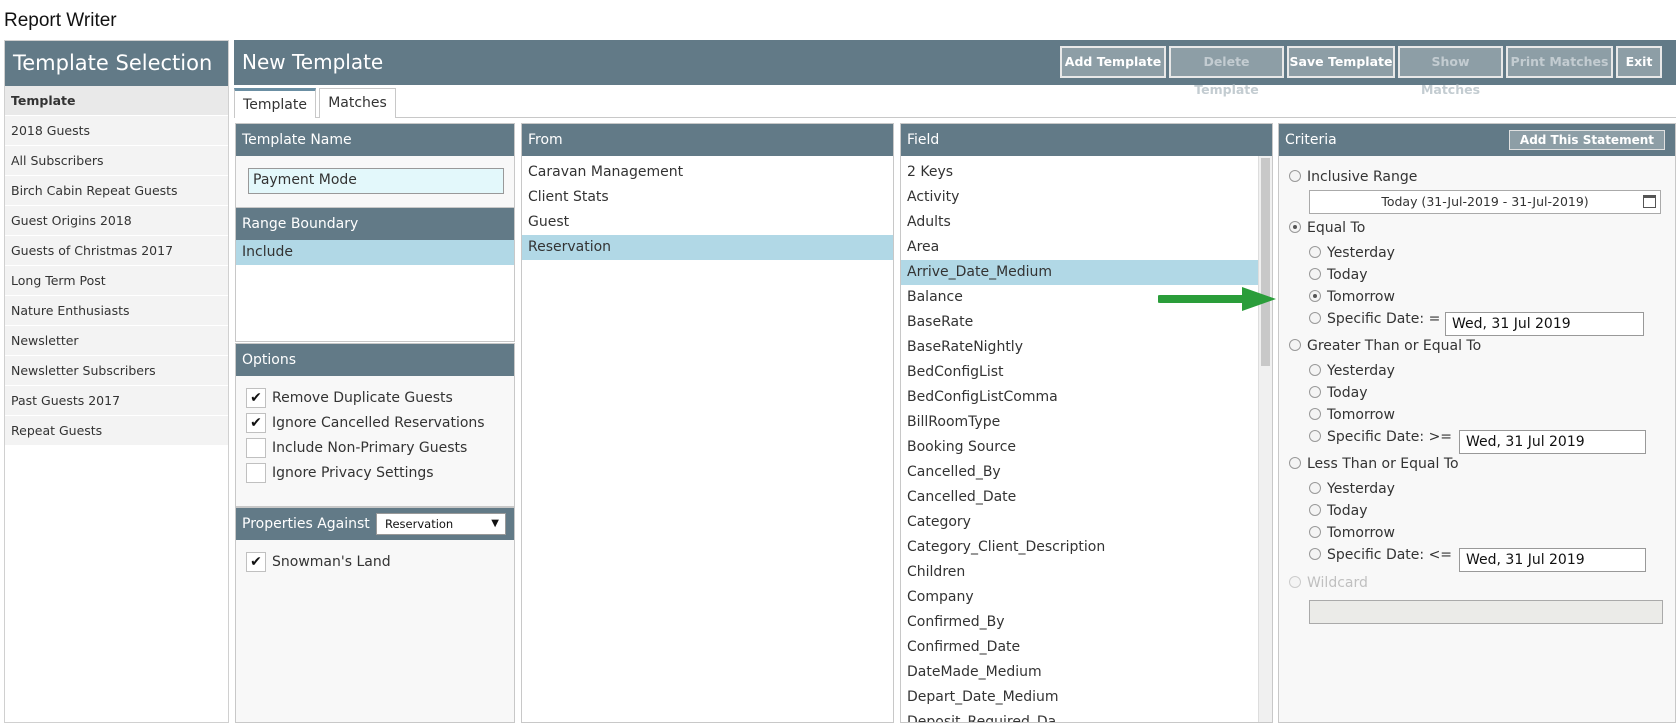 This screenshot has height=723, width=1676. I want to click on template-name-input: Payment Mode, so click(376, 181).